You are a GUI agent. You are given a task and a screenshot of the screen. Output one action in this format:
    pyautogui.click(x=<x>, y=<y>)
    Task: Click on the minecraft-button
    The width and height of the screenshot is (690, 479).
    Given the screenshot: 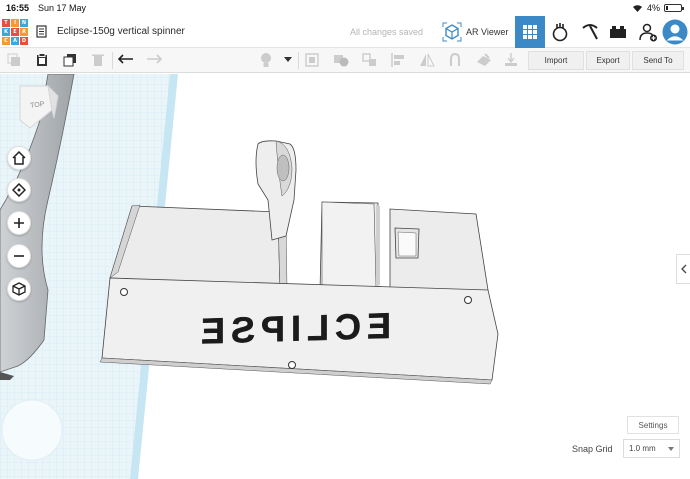 What is the action you would take?
    pyautogui.click(x=590, y=32)
    